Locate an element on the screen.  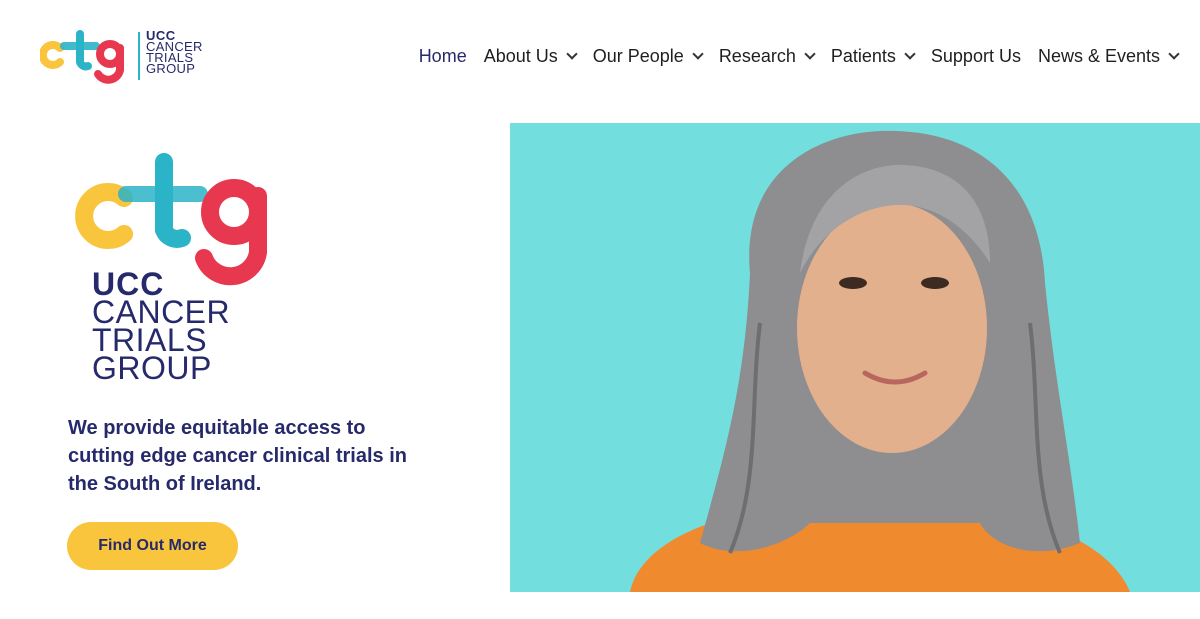
logo-wordmark: UCC CANCER TRIALS GROUP is located at coordinates (174, 52).